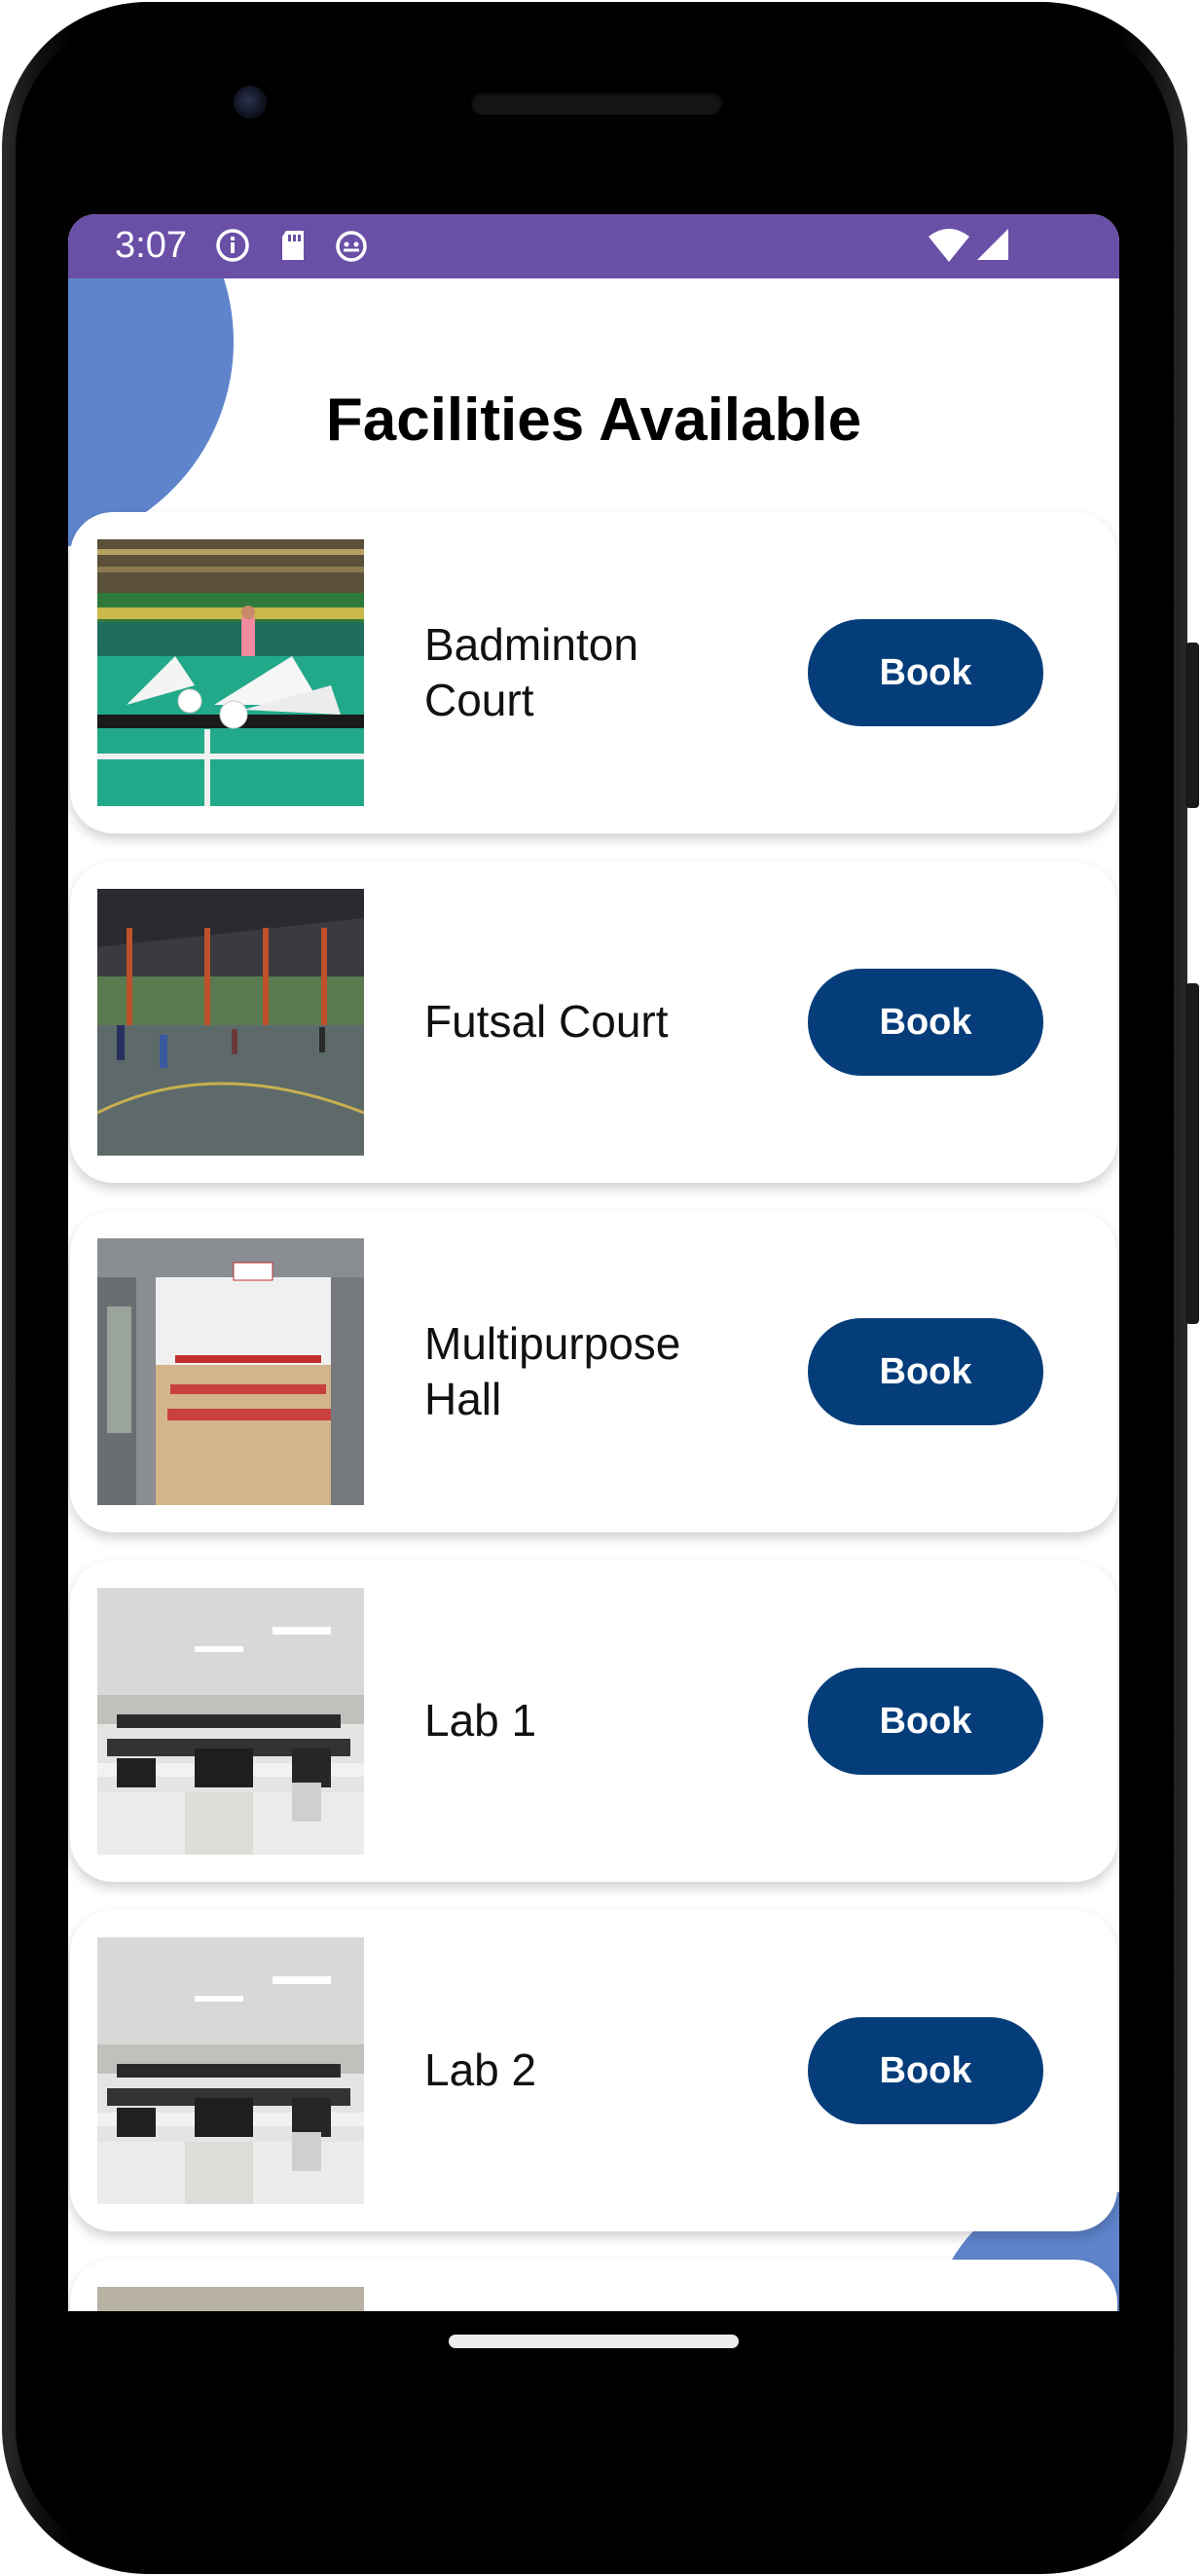 This screenshot has height=2576, width=1202. Describe the element at coordinates (351, 246) in the screenshot. I see `android-debug-icon` at that location.